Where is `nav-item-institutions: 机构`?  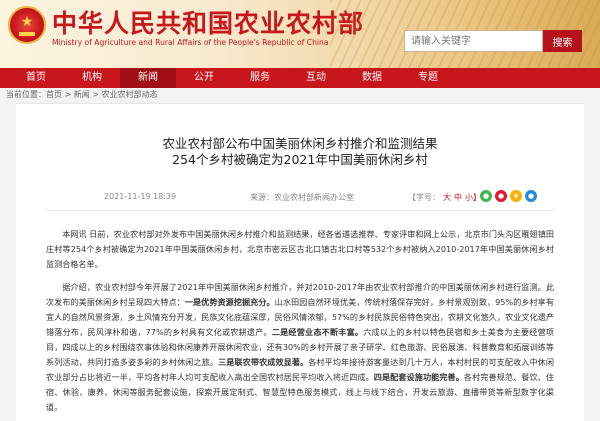
nav-item-institutions: 机构 is located at coordinates (92, 78).